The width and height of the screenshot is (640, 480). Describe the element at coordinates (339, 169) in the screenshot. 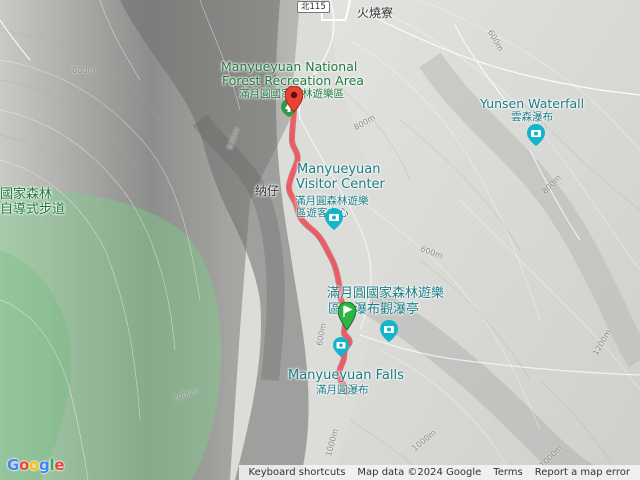

I see `visitor-center-label-1: Manyueyuan` at that location.